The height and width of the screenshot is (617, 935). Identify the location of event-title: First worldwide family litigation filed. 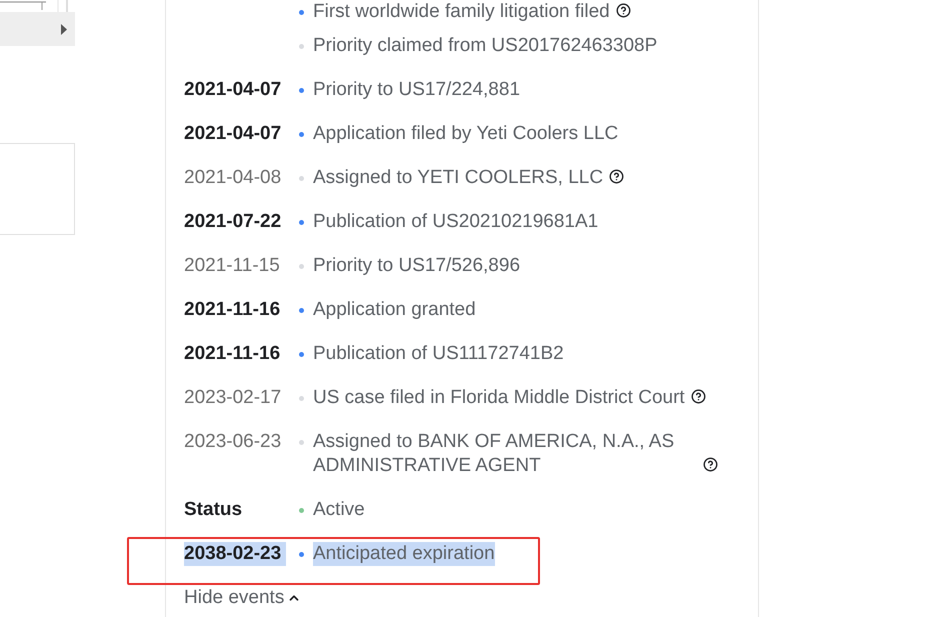
(461, 12).